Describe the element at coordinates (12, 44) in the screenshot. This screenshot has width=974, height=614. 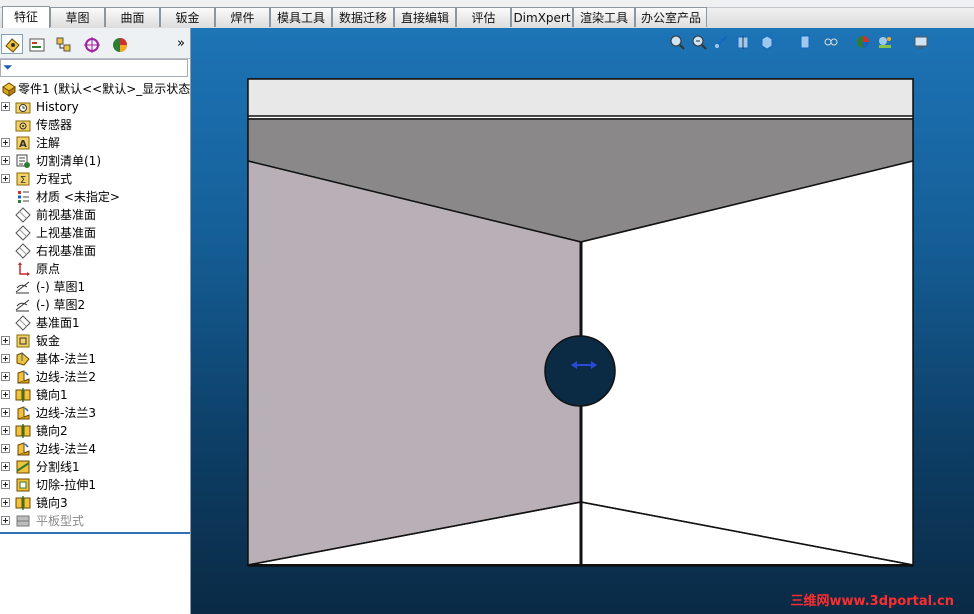
I see `feature-manager-tab` at that location.